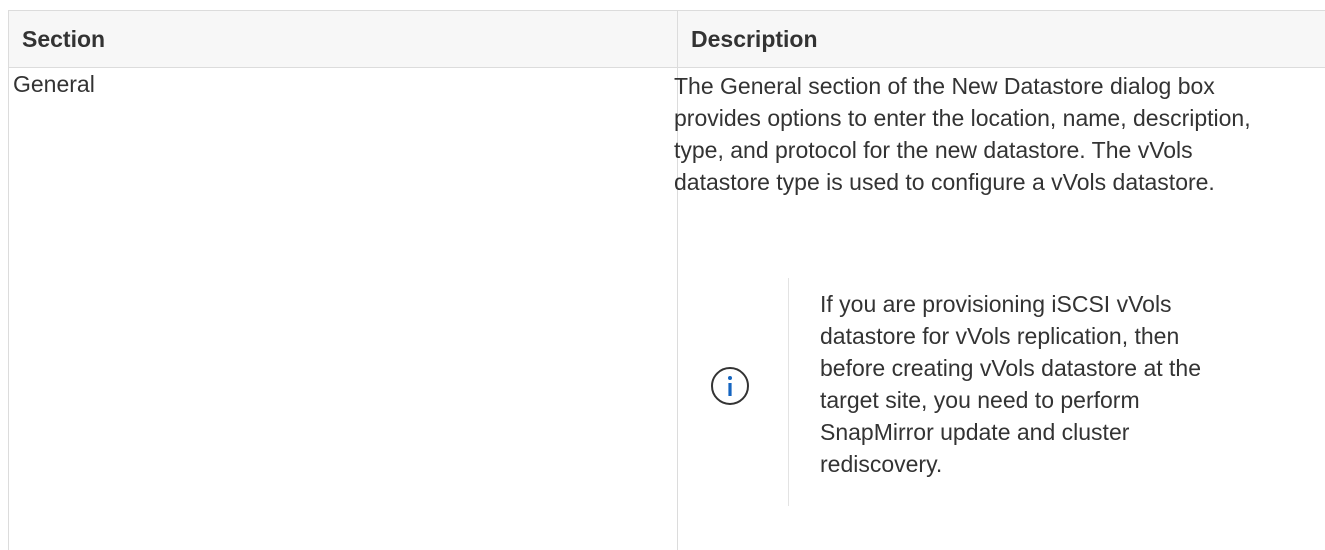  Describe the element at coordinates (788, 392) in the screenshot. I see `note-divider` at that location.